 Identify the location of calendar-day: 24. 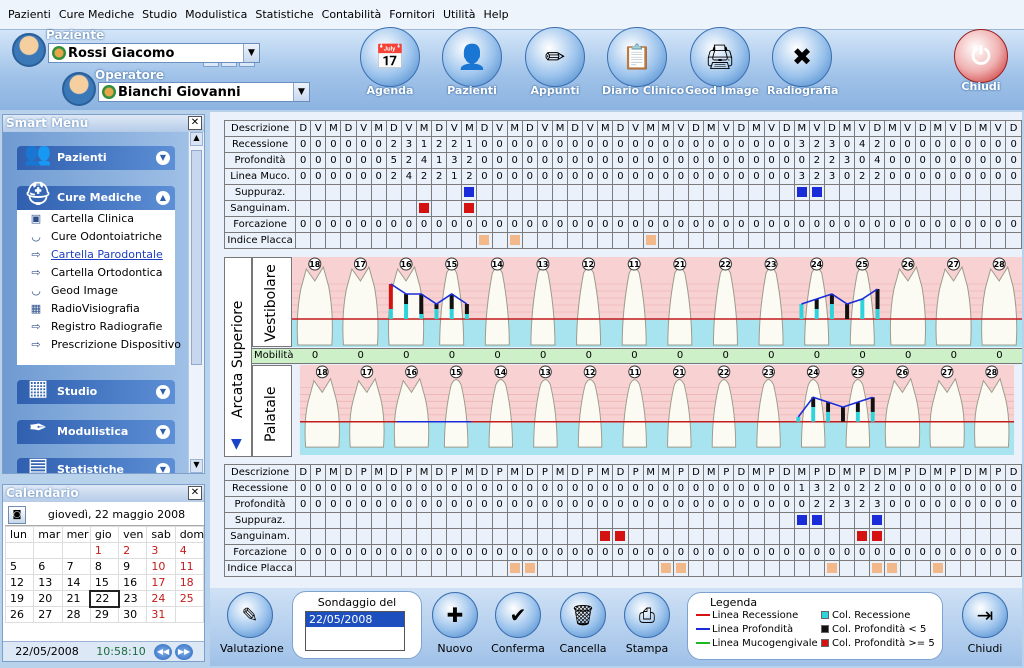
(161, 598).